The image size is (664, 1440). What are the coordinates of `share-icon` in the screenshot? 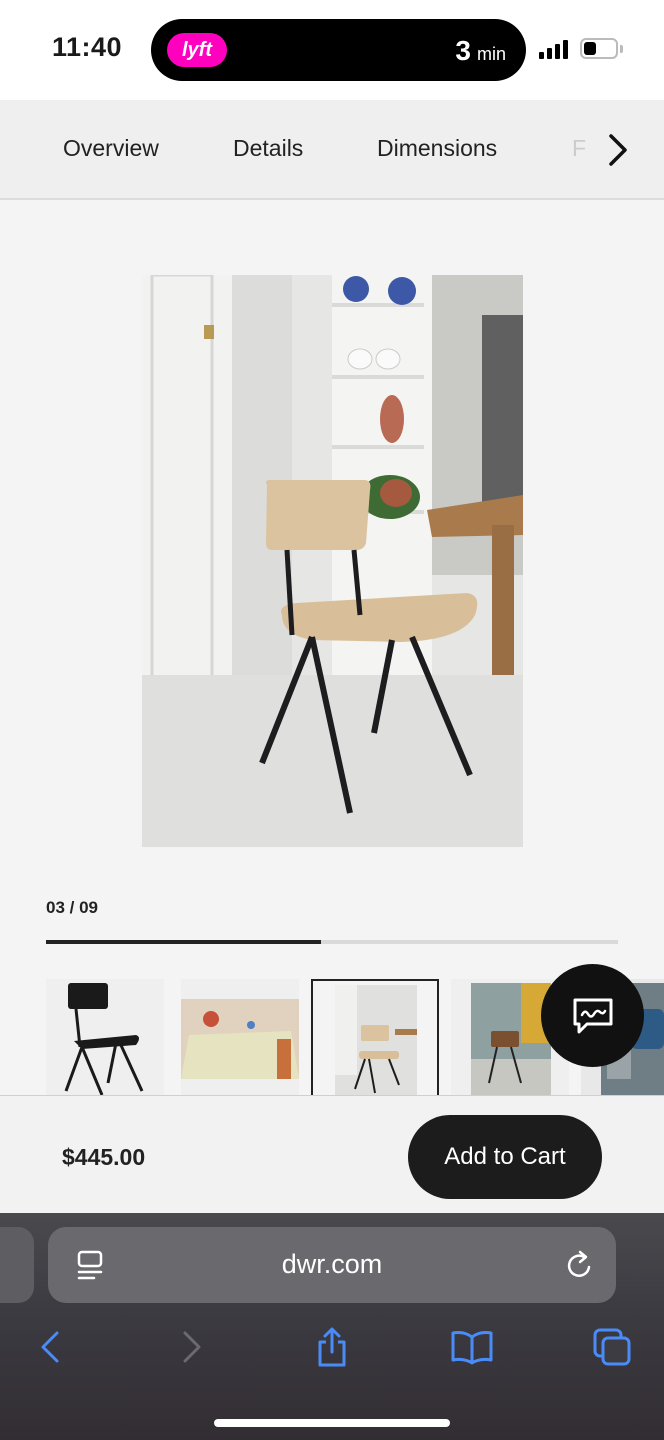 It's located at (332, 1347).